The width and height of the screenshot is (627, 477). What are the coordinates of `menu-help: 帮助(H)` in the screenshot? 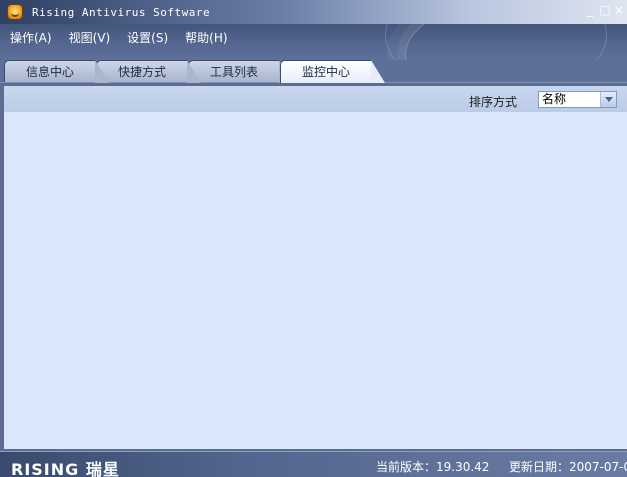 It's located at (206, 37).